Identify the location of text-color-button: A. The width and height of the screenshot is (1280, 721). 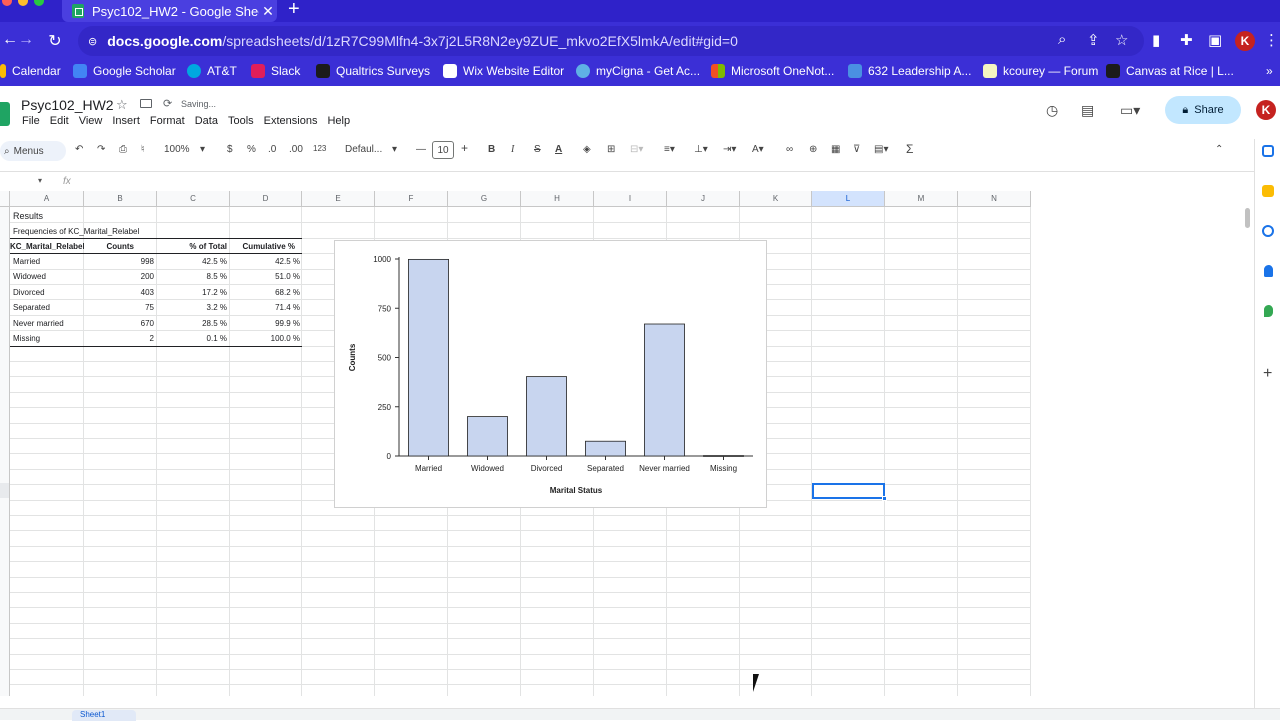
(558, 149).